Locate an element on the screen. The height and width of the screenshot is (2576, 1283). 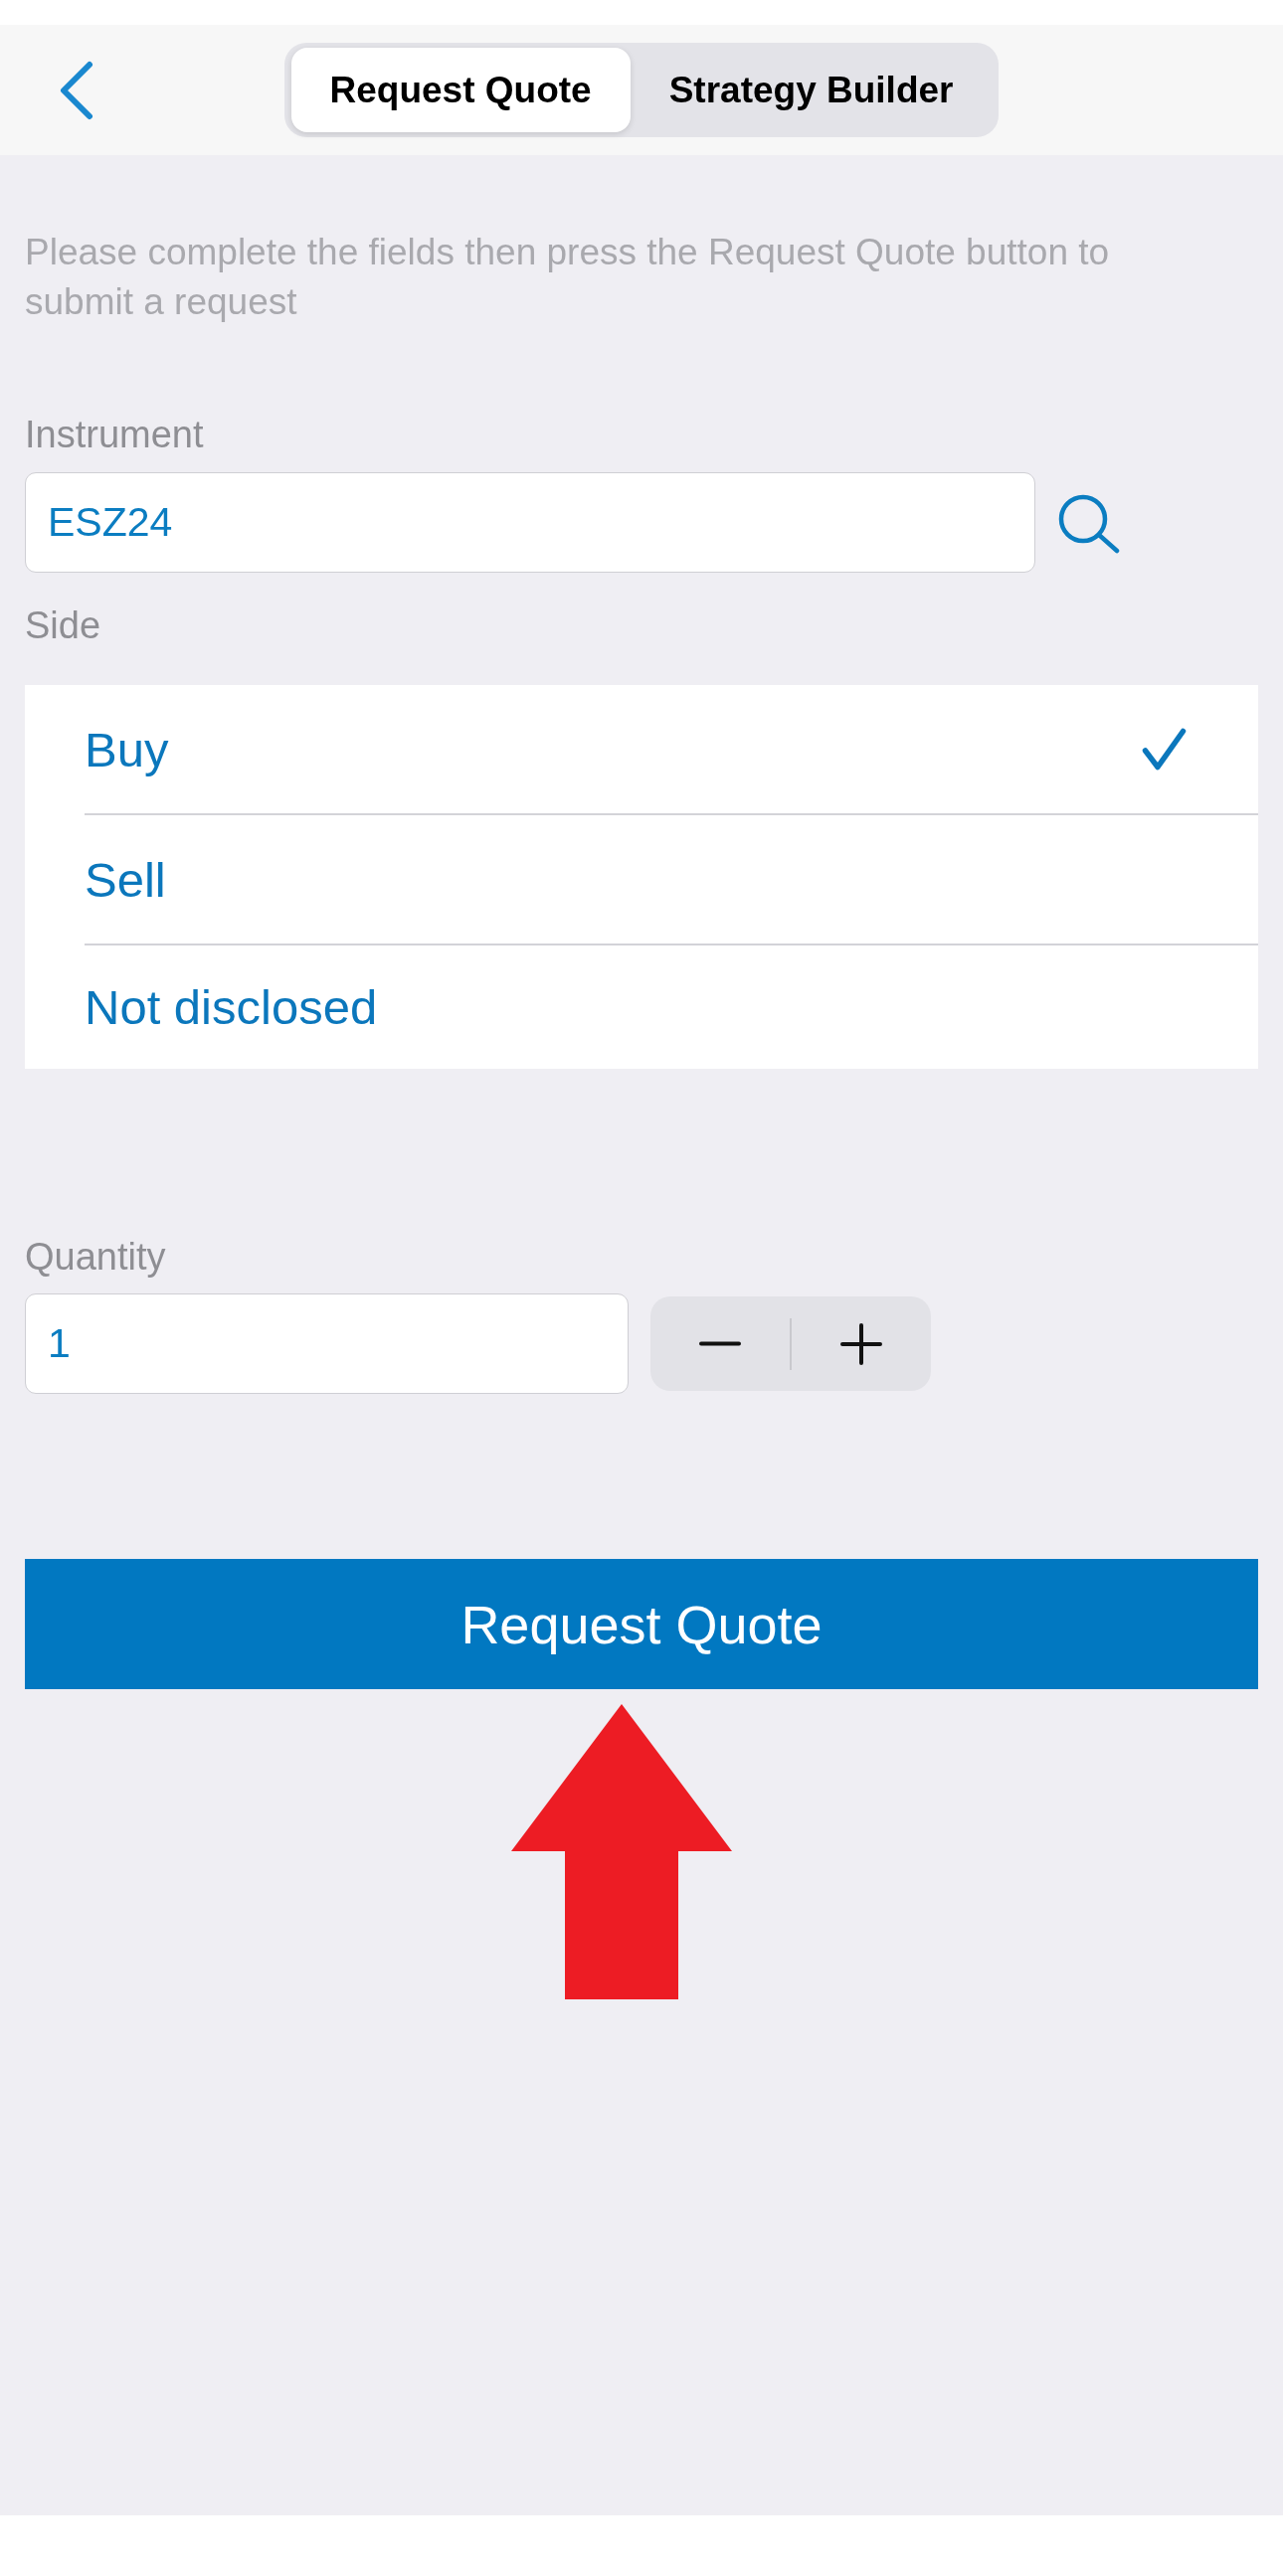
quantity-field: 1 is located at coordinates (327, 1343).